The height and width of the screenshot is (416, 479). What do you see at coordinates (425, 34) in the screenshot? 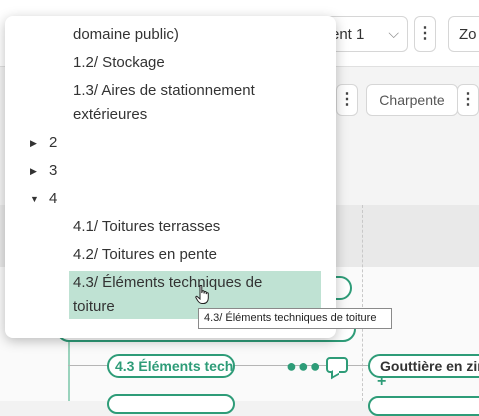
I see `top-more-button: ⋮` at bounding box center [425, 34].